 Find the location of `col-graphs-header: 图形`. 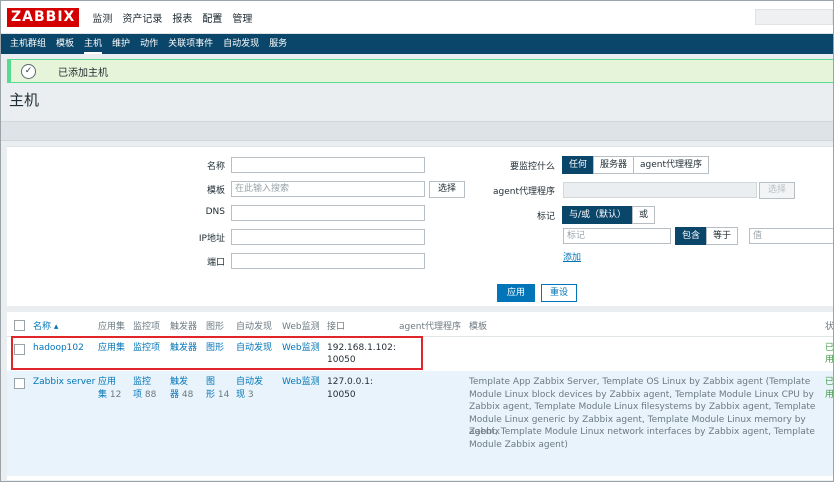

col-graphs-header: 图形 is located at coordinates (215, 327).